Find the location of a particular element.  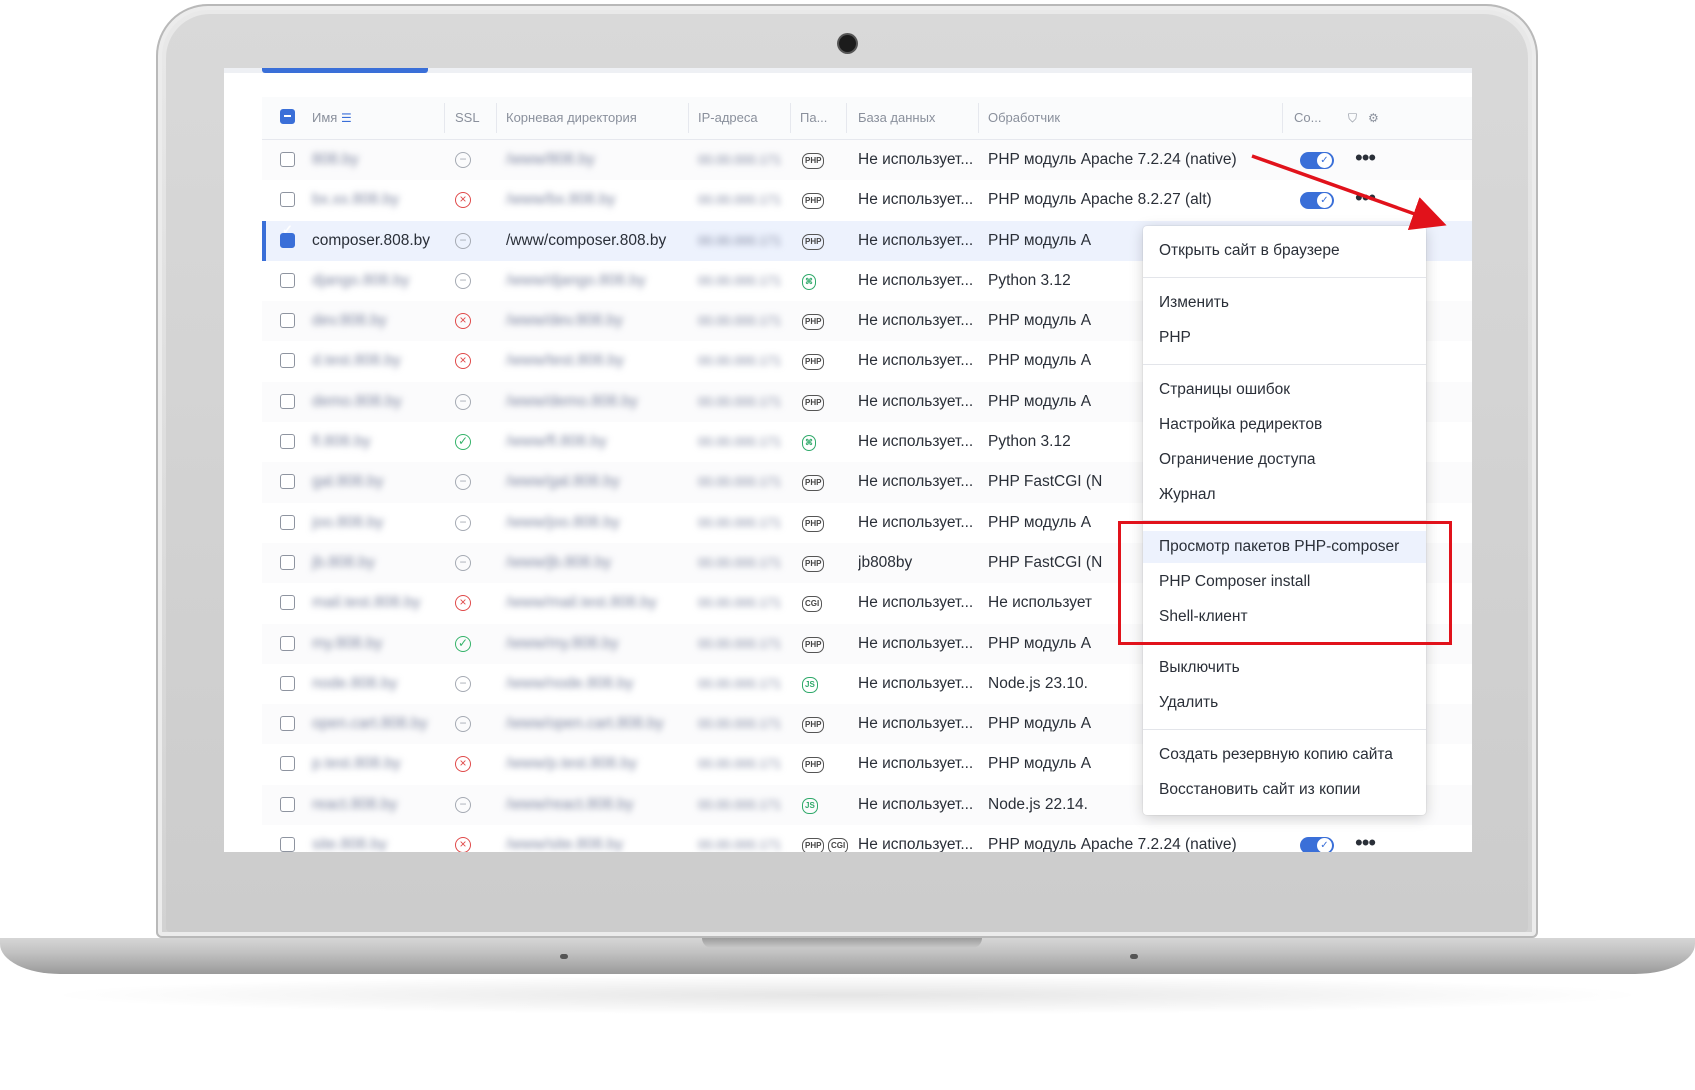

annotation-arrow is located at coordinates (1349, 192).